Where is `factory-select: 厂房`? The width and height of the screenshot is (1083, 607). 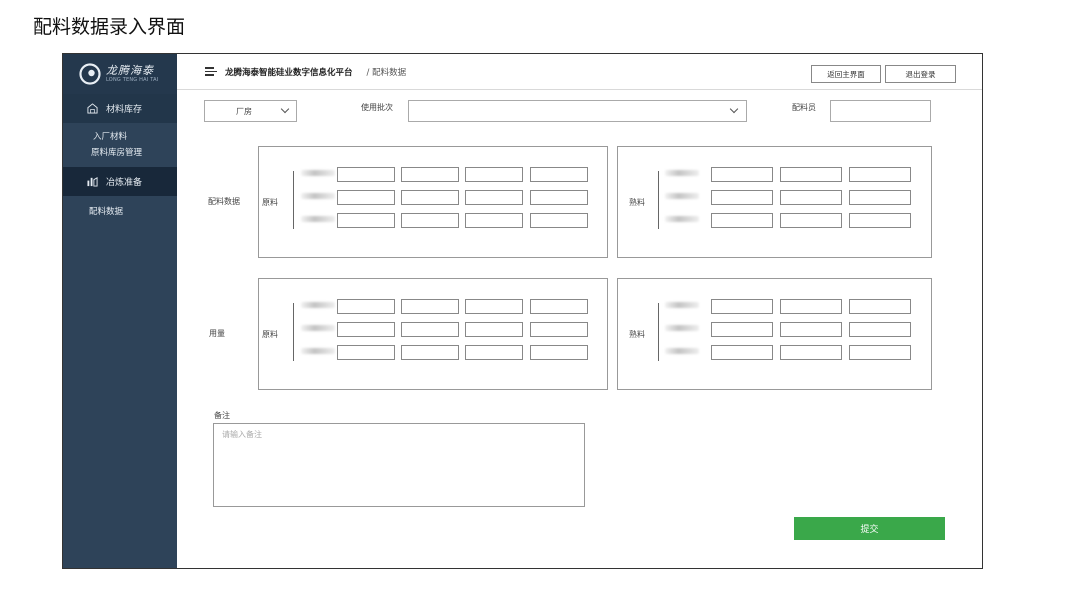
factory-select: 厂房 is located at coordinates (250, 111).